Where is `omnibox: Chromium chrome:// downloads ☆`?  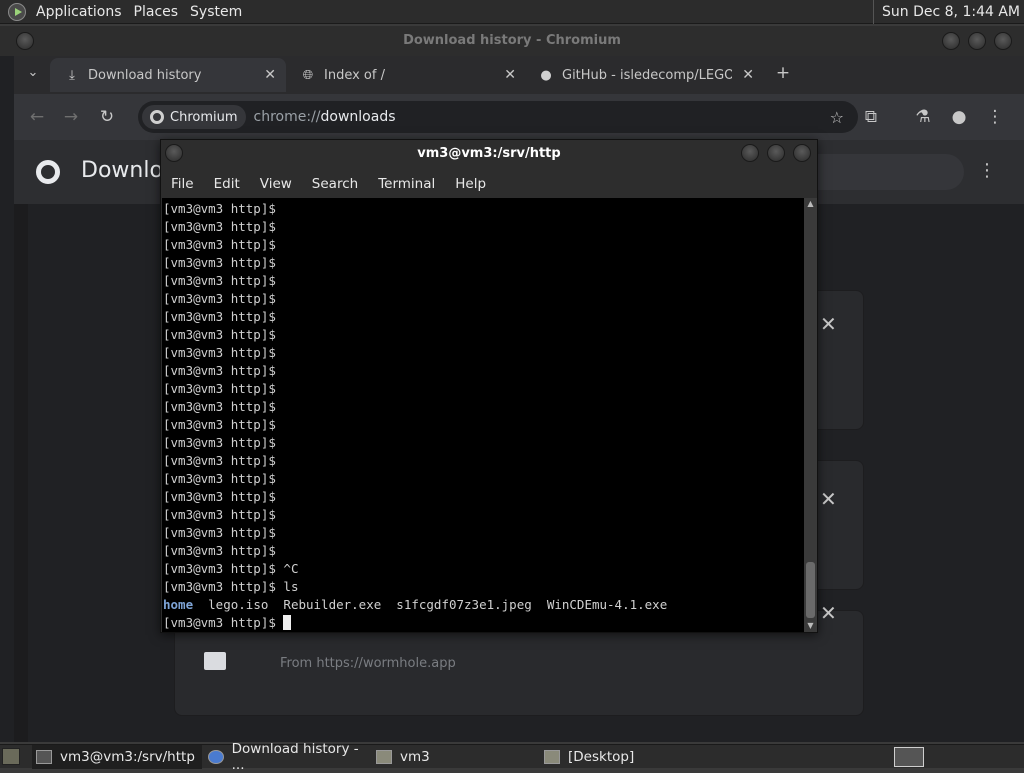 omnibox: Chromium chrome:// downloads ☆ is located at coordinates (498, 117).